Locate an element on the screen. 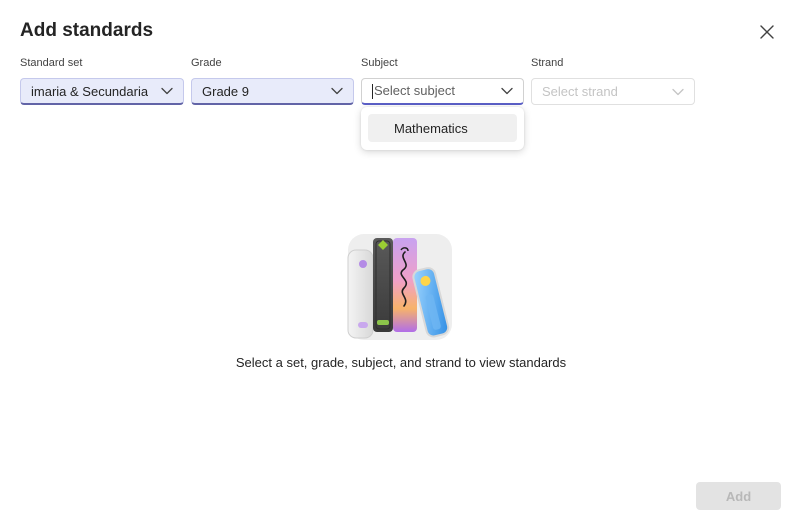 This screenshot has height=528, width=802. standard-set-dropdown: imaria & Secundaria is located at coordinates (102, 91).